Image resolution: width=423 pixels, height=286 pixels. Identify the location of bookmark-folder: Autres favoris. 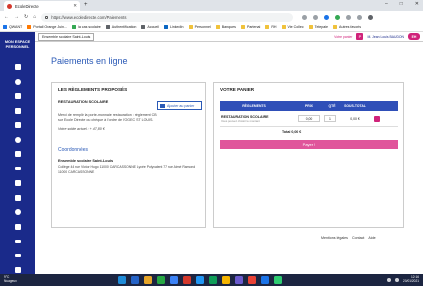
(347, 27).